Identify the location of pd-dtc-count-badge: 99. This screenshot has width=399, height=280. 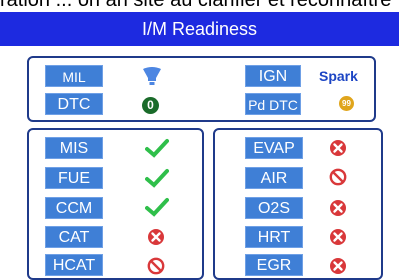
(346, 103).